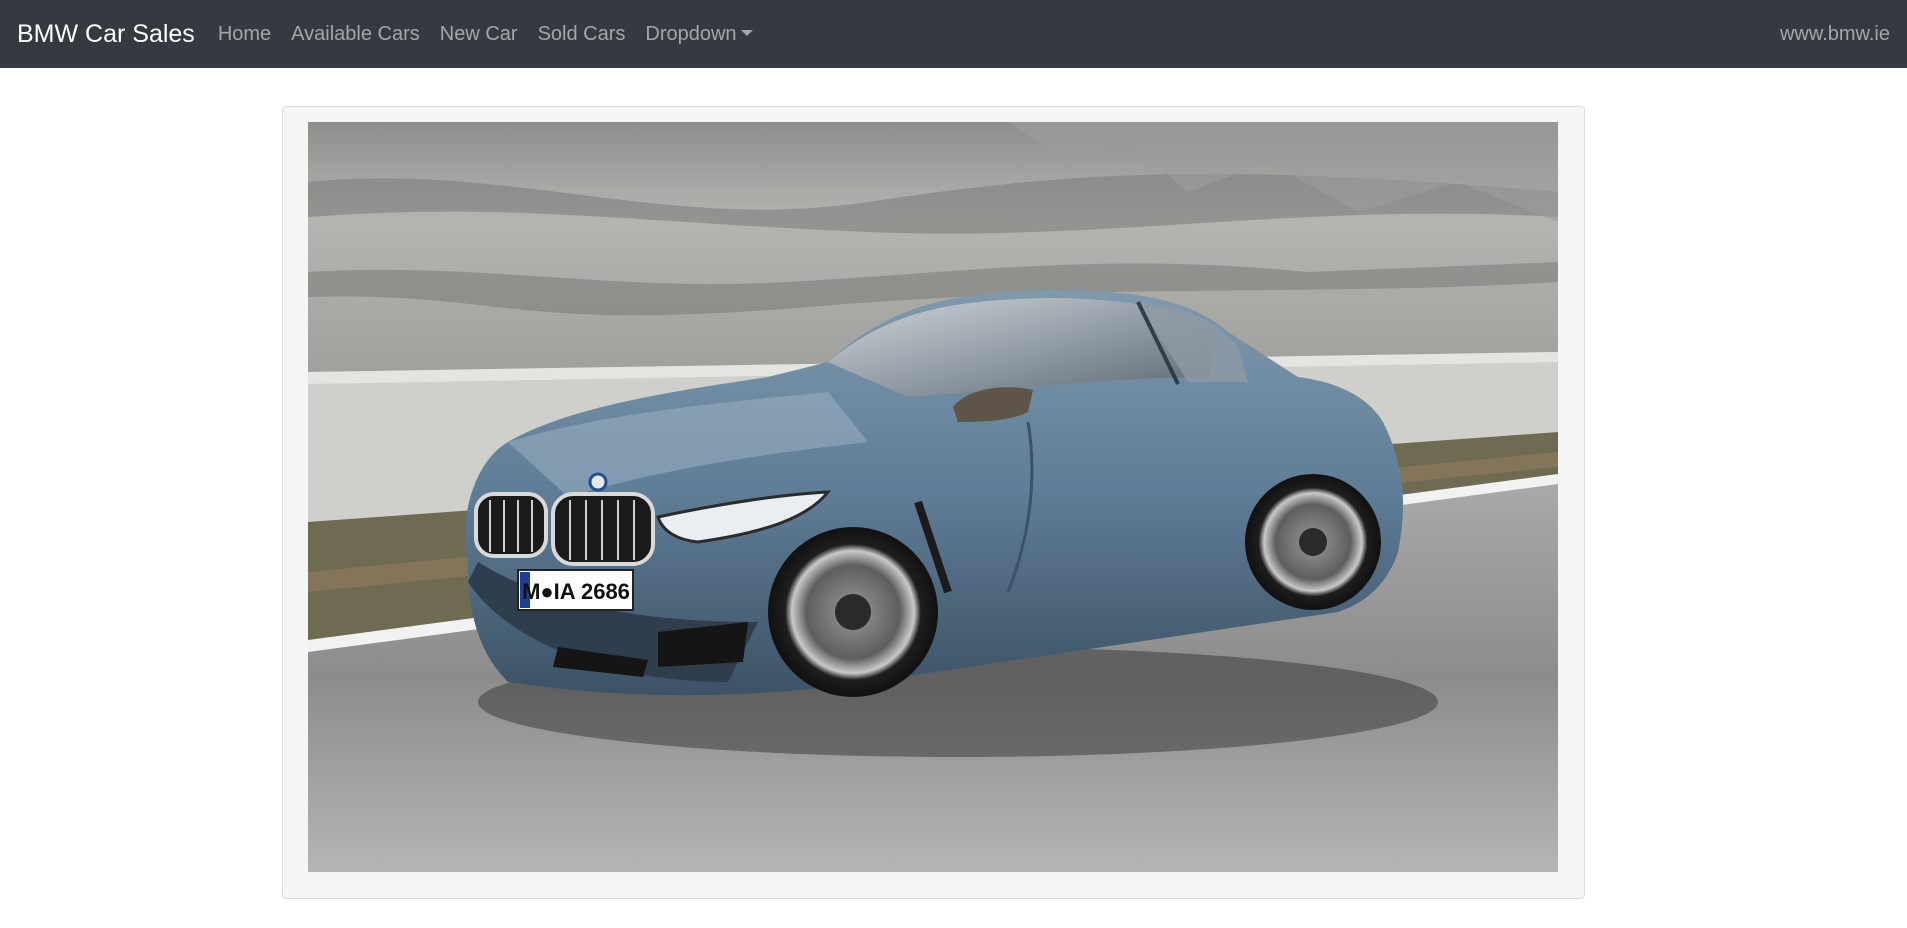  I want to click on nav-dropdown-toggle: Dropdown, so click(698, 34).